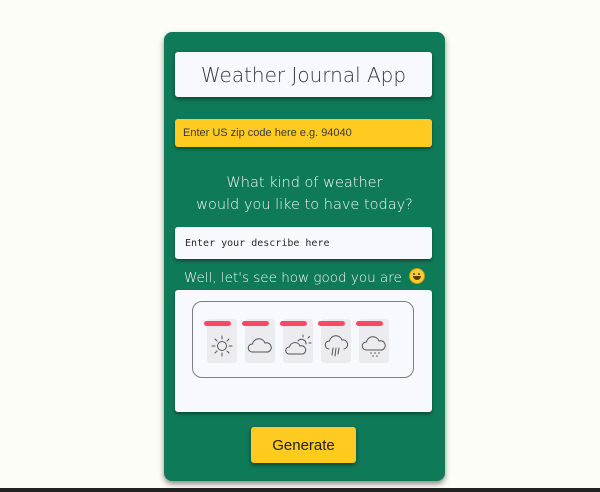 This screenshot has width=600, height=492. I want to click on rain-cloud-icon, so click(336, 346).